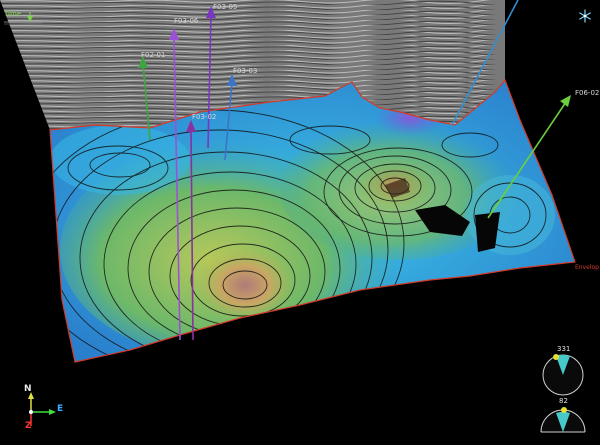 This screenshot has width=600, height=445. Describe the element at coordinates (585, 16) in the screenshot. I see `snowflake-icon` at that location.